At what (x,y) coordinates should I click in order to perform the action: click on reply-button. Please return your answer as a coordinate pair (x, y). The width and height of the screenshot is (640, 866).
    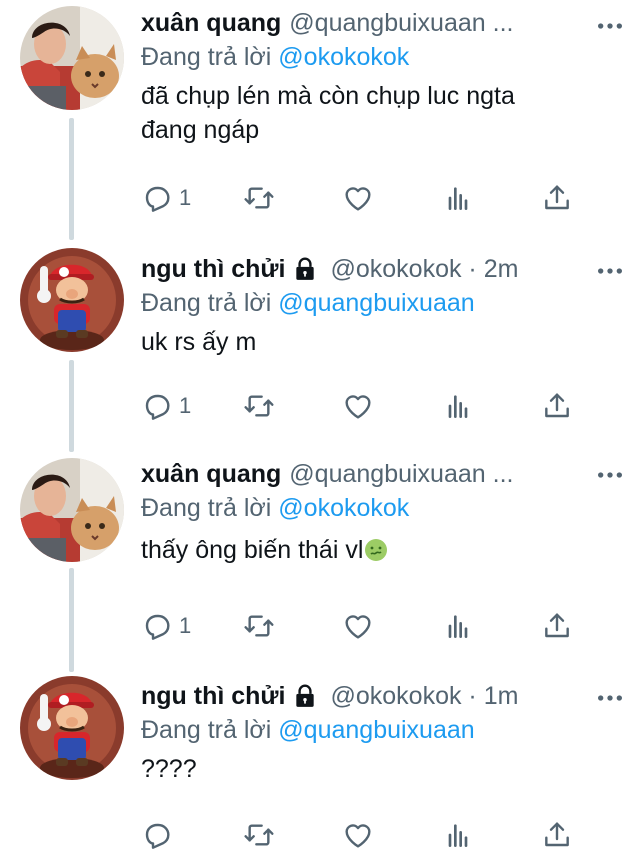
    Looking at the image, I should click on (160, 835).